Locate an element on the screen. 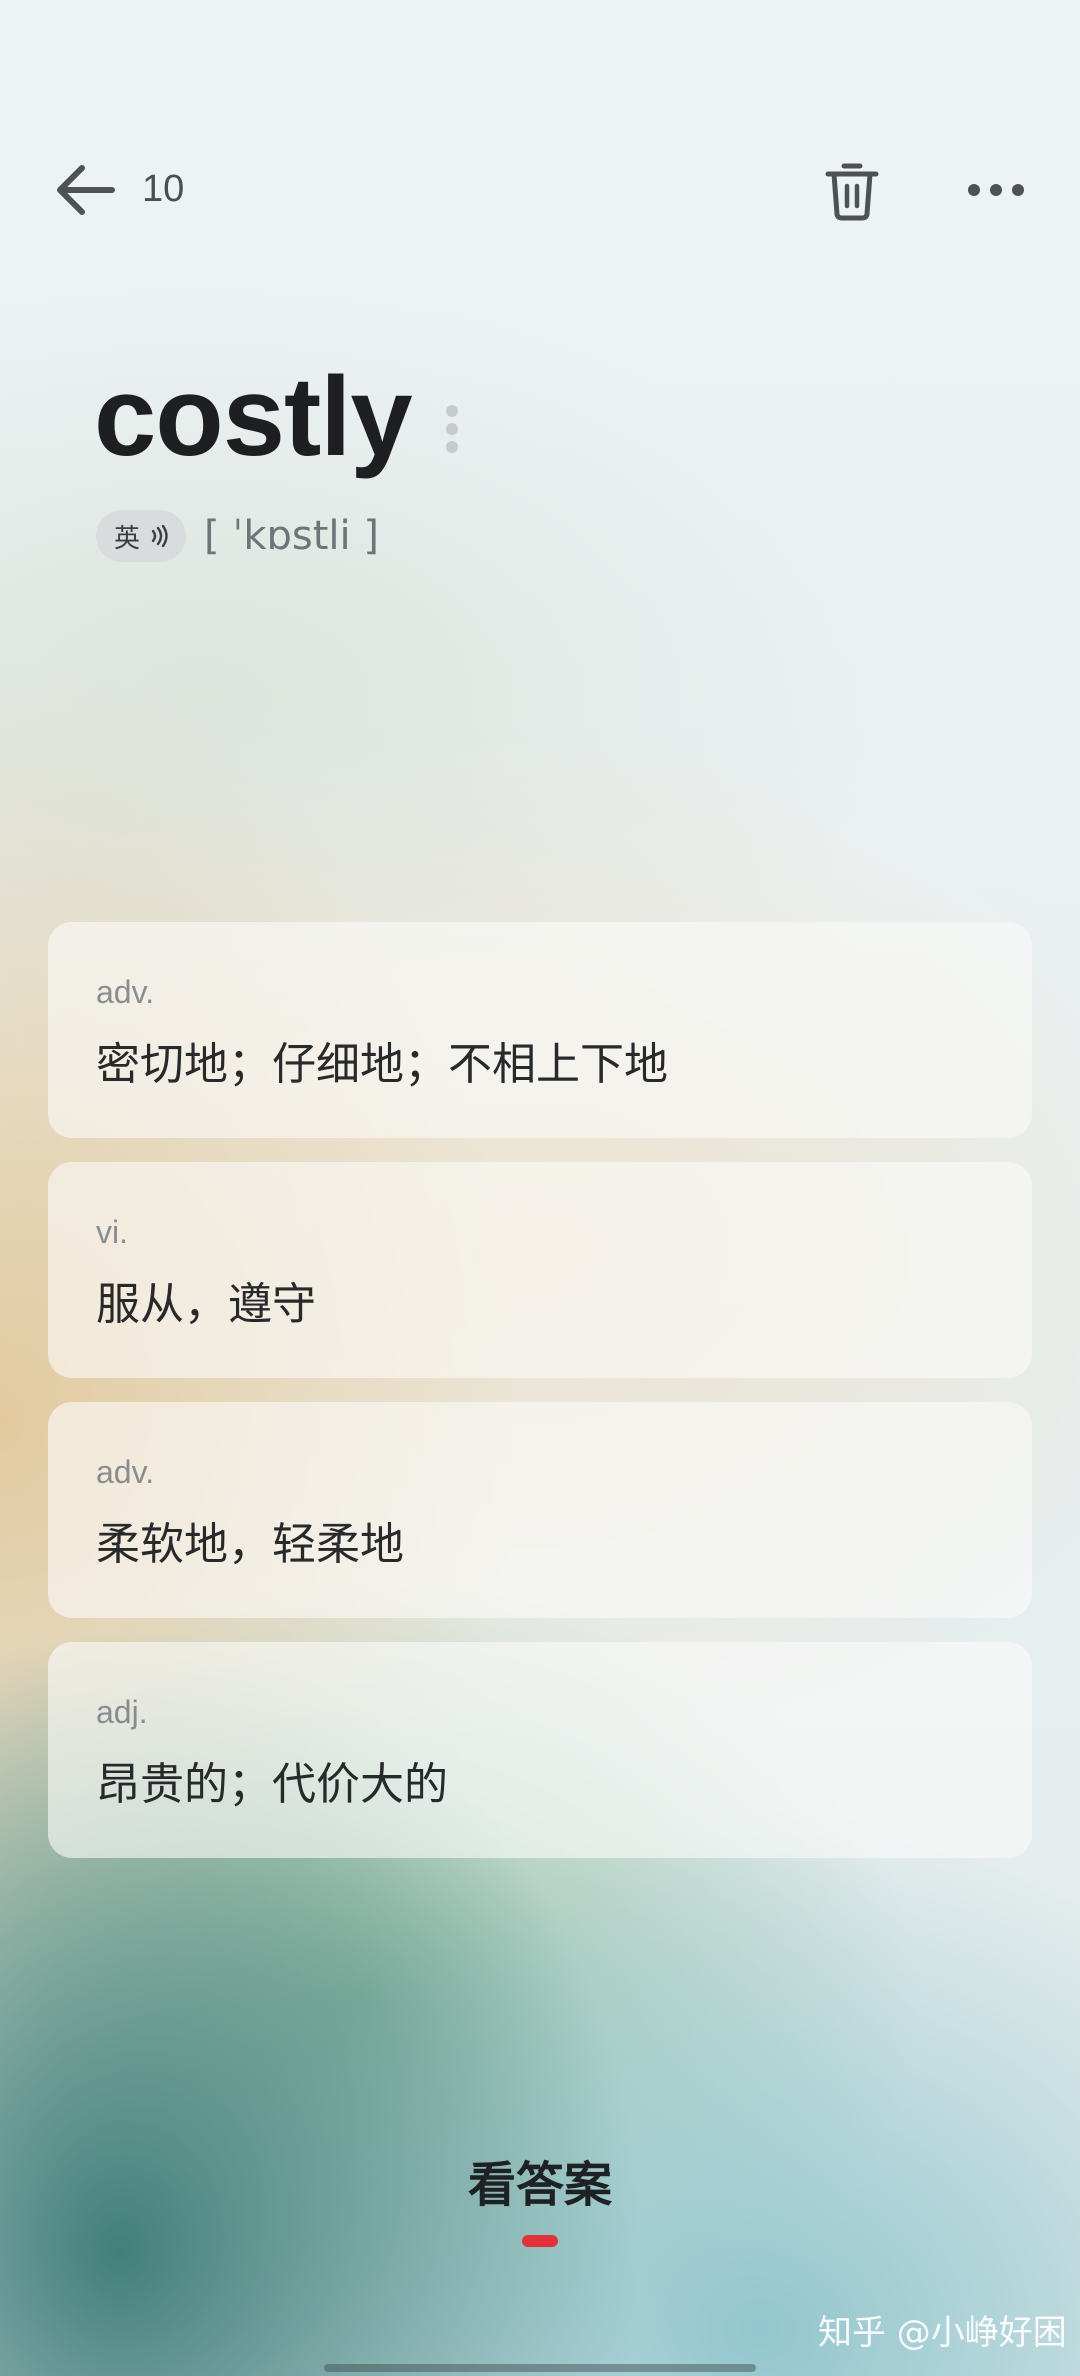 This screenshot has height=2376, width=1080. answer-indicator is located at coordinates (540, 2241).